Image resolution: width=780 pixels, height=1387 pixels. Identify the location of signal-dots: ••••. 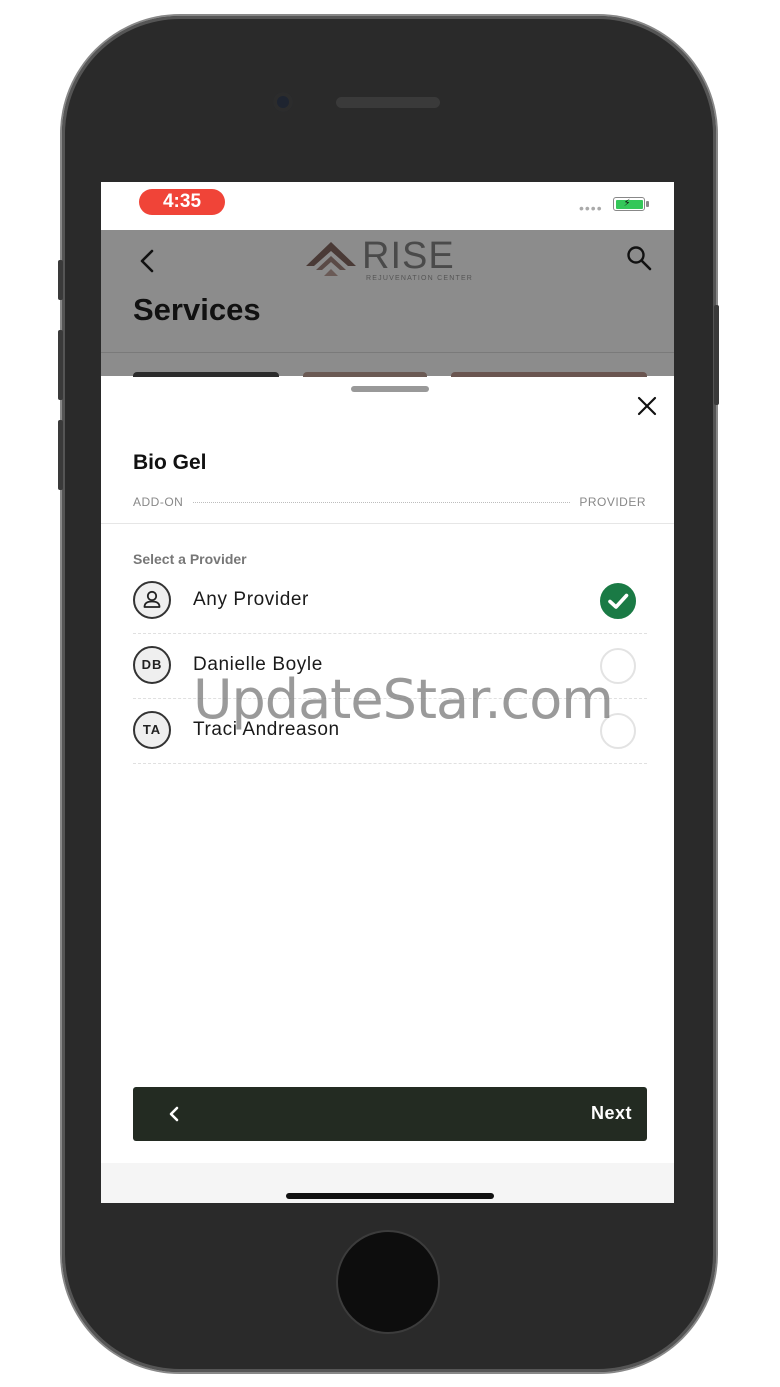
(591, 208).